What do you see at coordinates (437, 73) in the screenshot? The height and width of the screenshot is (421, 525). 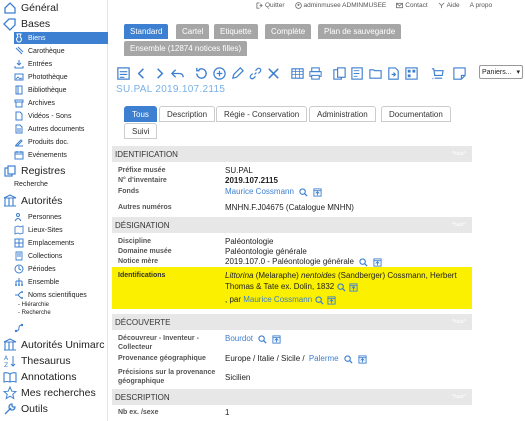 I see `basket-add-button` at bounding box center [437, 73].